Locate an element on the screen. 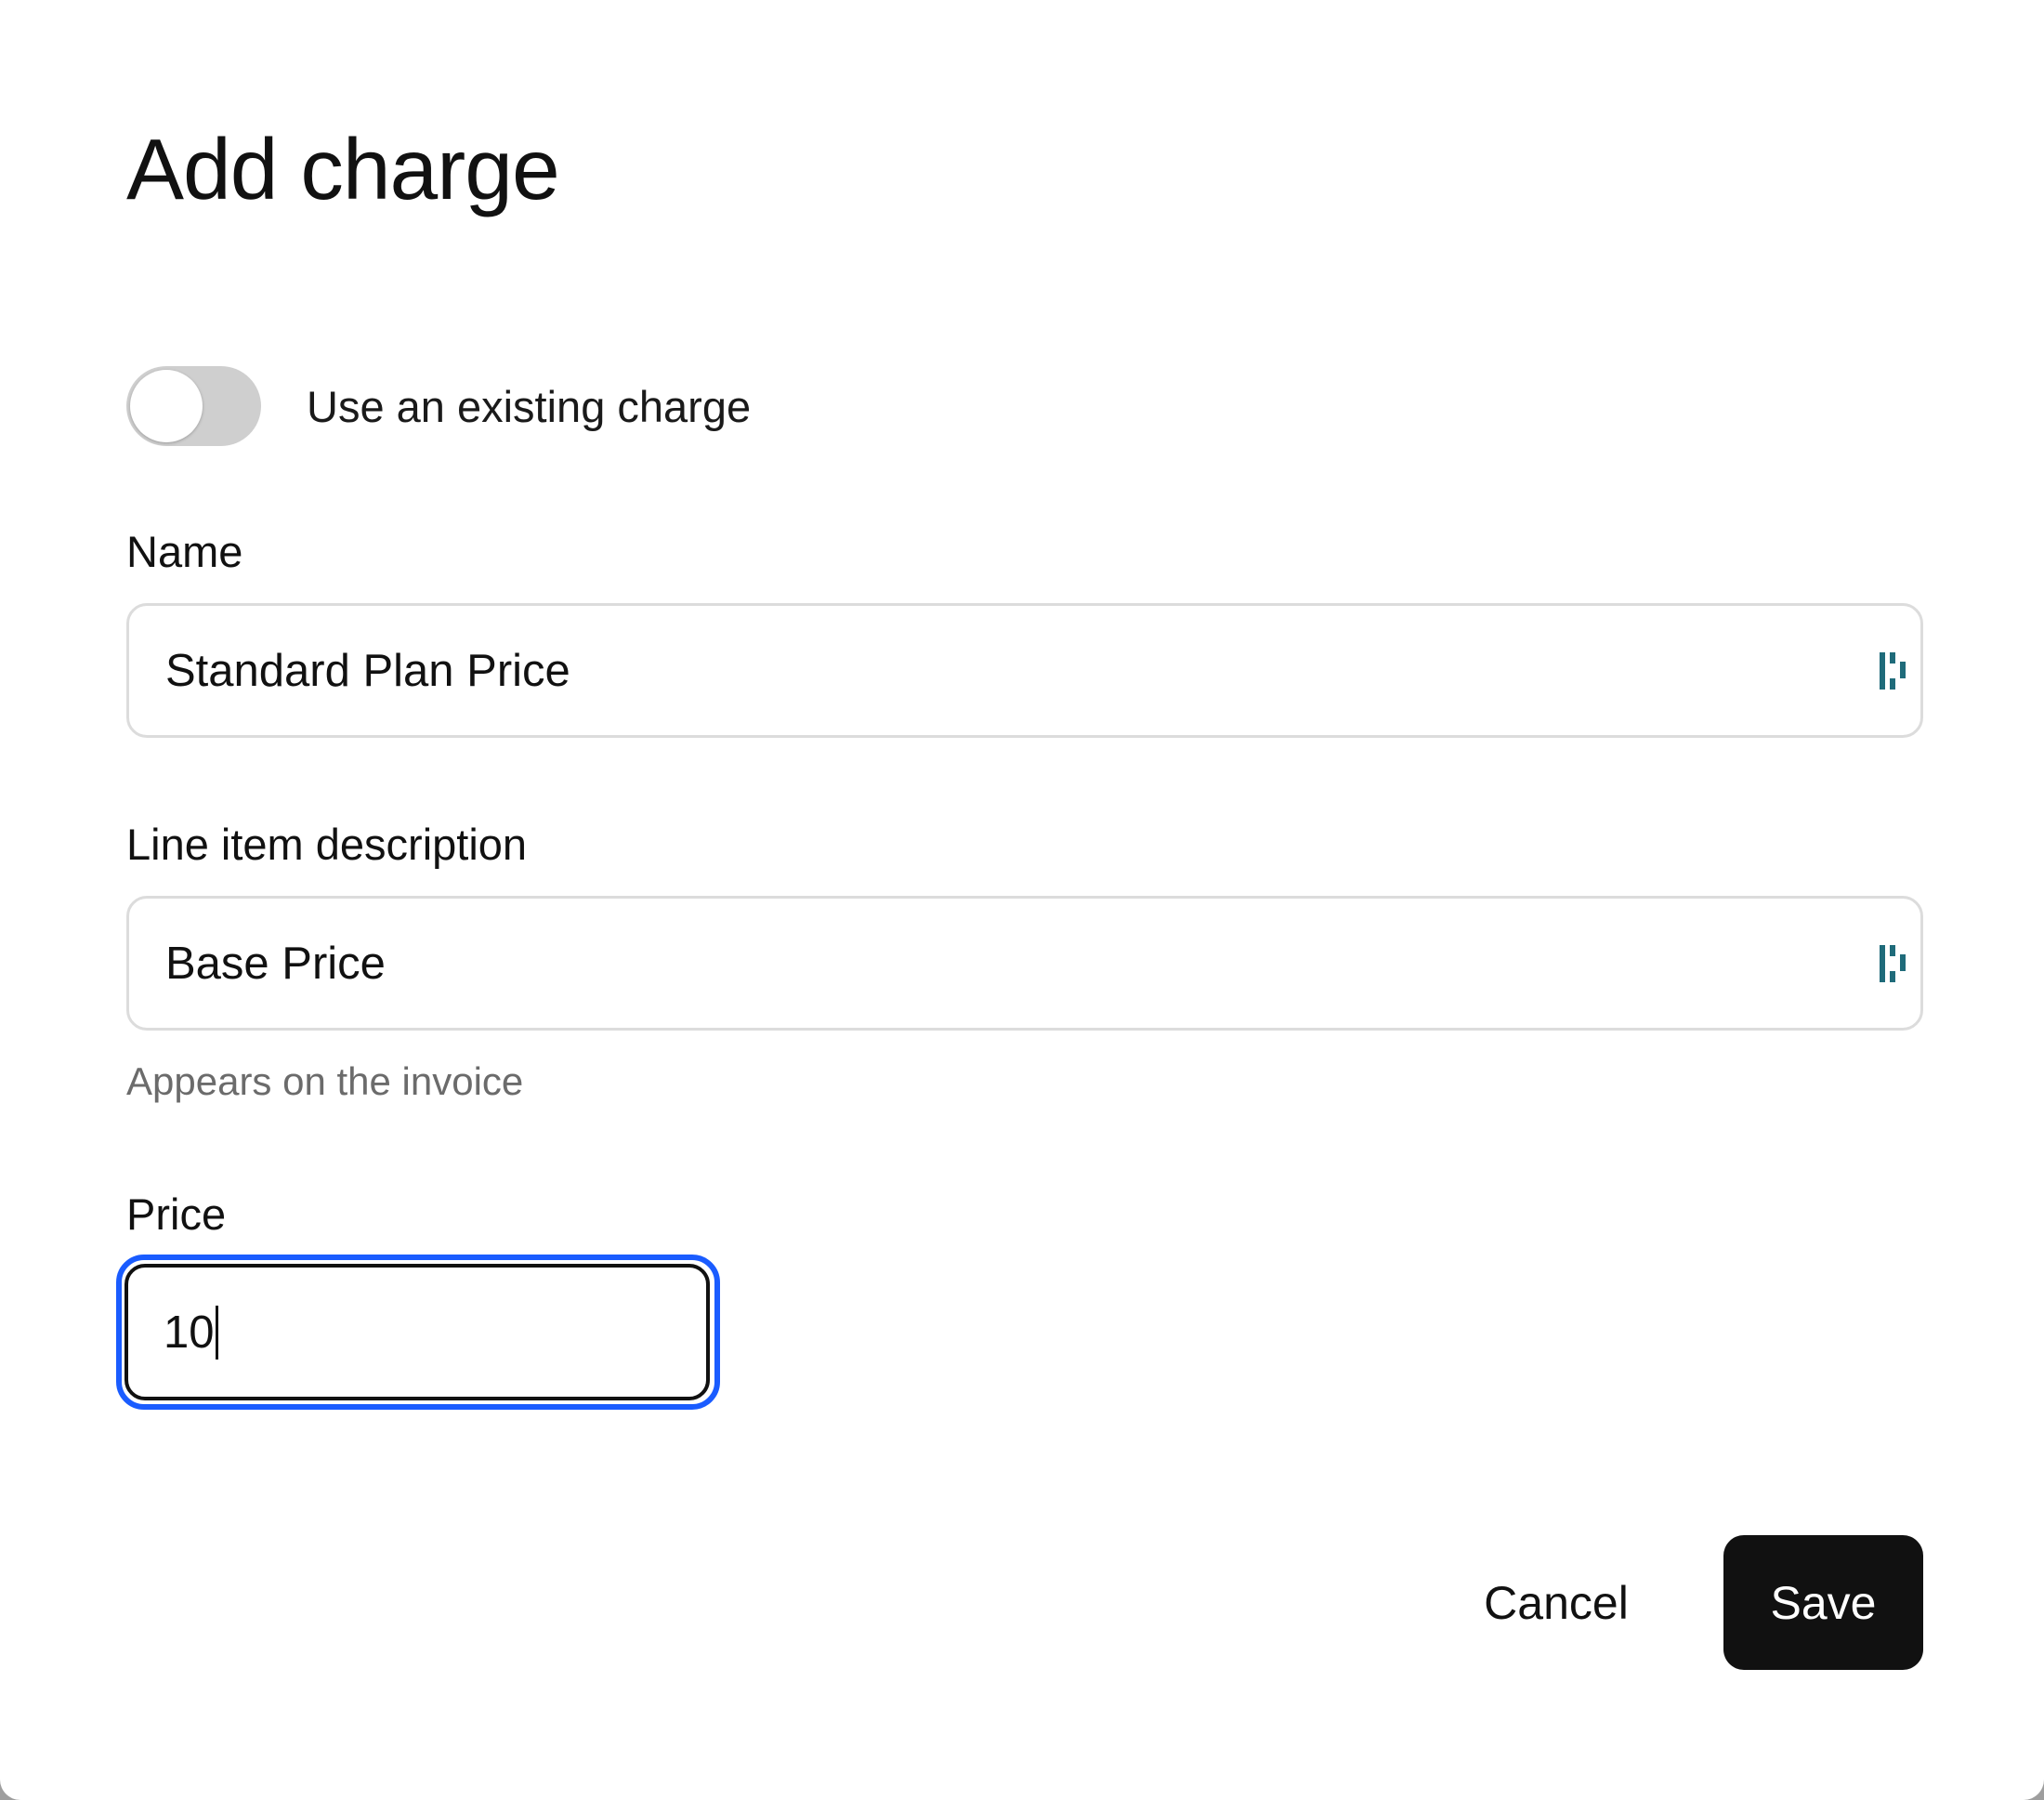  price-field-label: Price is located at coordinates (176, 1214).